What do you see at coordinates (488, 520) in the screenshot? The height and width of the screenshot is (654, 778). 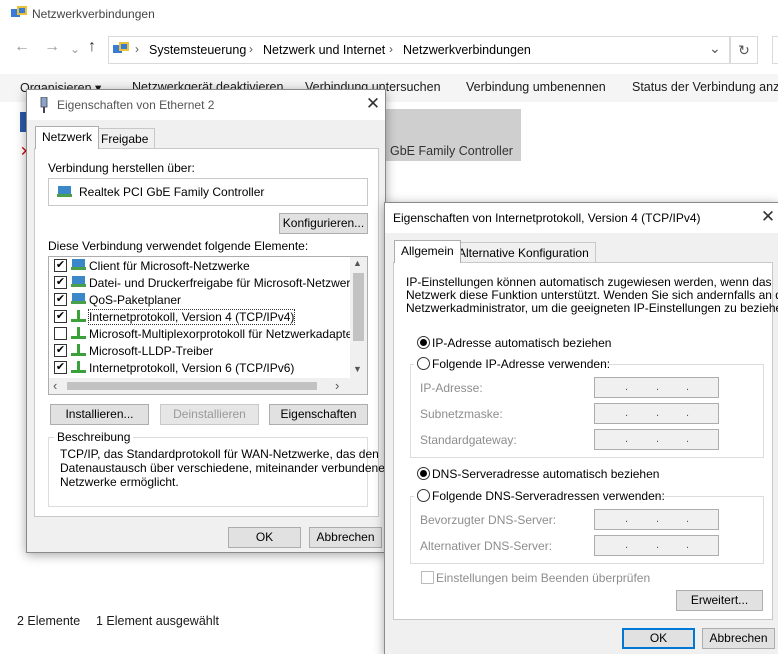 I see `dns-preferred-label: Bevorzugter DNS-Server:` at bounding box center [488, 520].